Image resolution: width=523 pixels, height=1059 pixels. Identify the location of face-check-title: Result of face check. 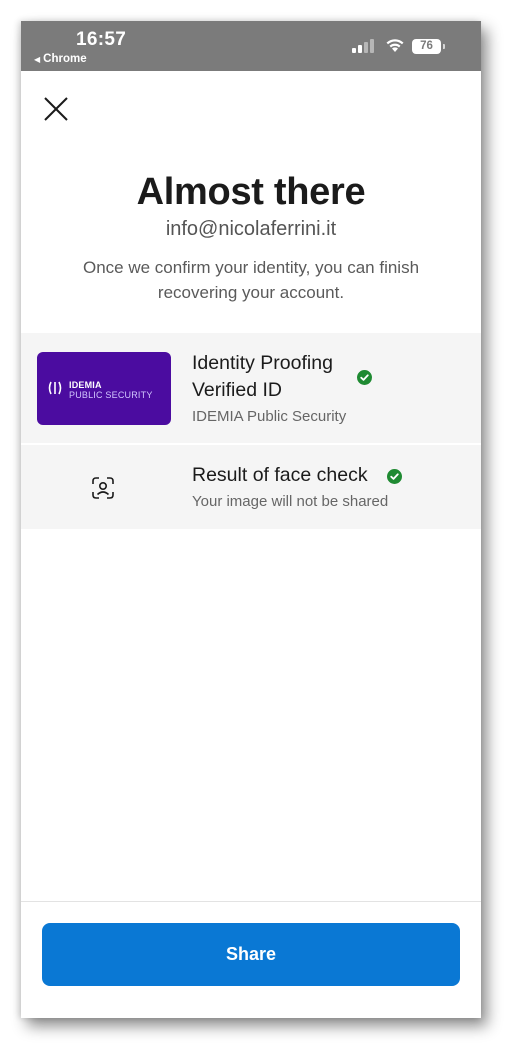
(280, 475).